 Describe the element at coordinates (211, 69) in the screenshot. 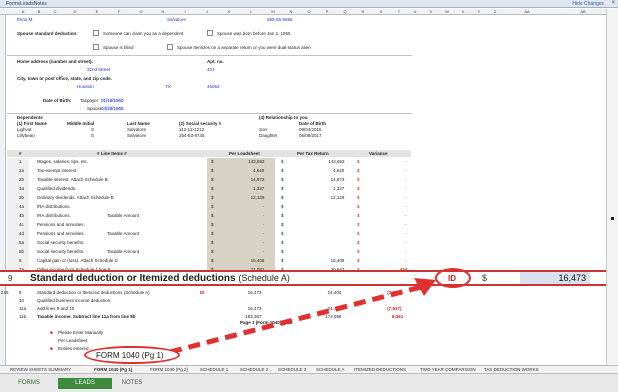

I see `apt-value: 401` at that location.